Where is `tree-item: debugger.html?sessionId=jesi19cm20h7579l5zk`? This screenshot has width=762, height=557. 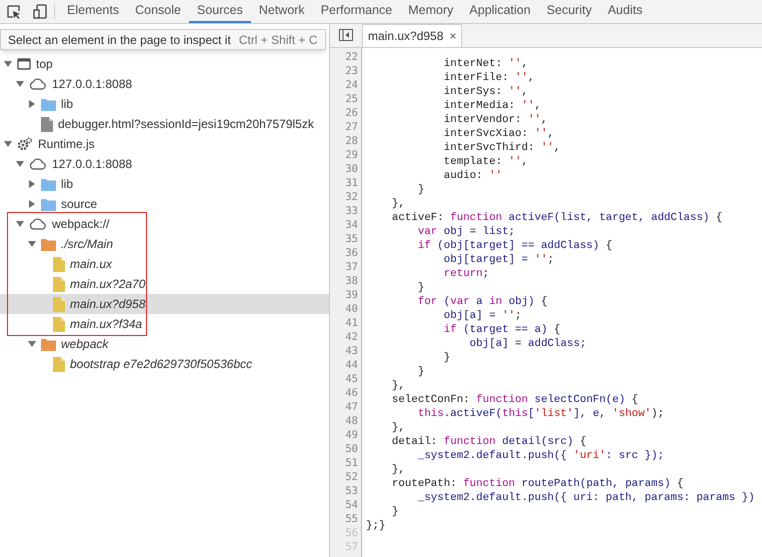
tree-item: debugger.html?sessionId=jesi19cm20h7579l5zk is located at coordinates (164, 124).